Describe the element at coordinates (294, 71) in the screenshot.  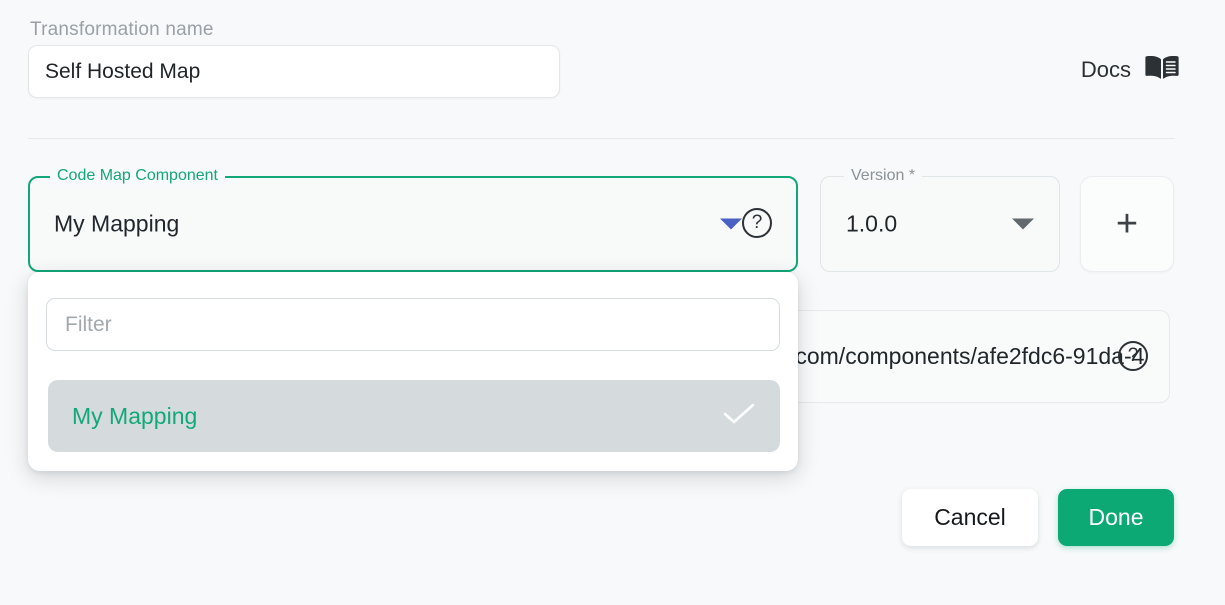
I see `transformation-name-input: Self Hosted Map` at that location.